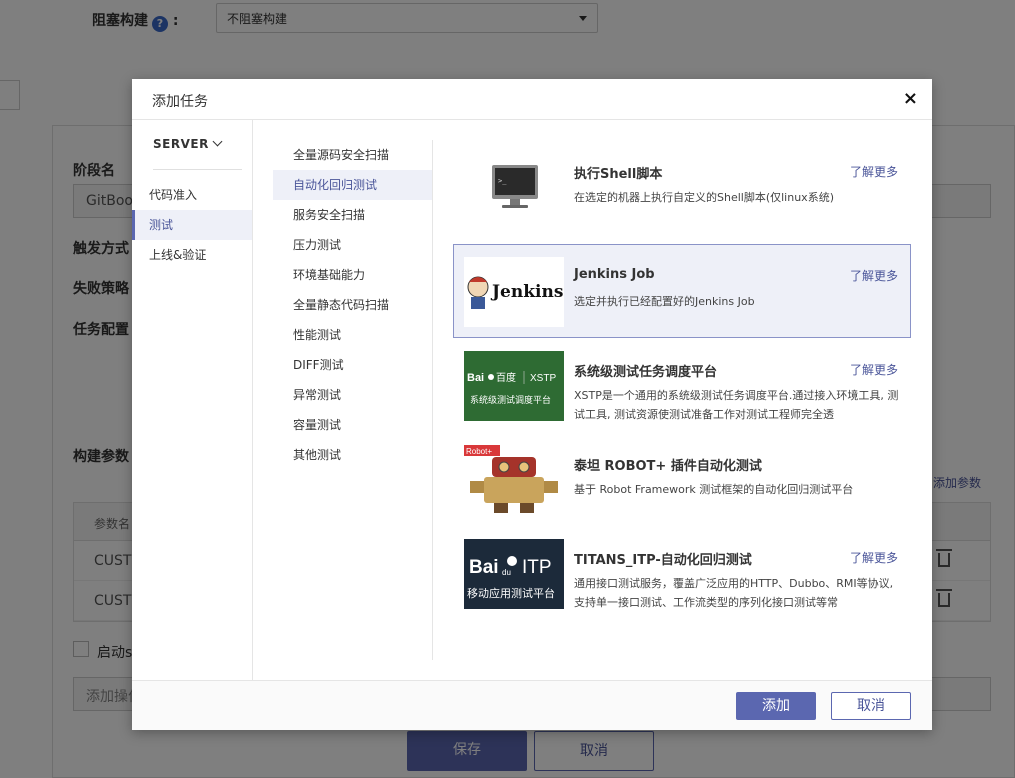 The image size is (1015, 778). Describe the element at coordinates (197, 153) in the screenshot. I see `server-dropdown: SERVER` at that location.